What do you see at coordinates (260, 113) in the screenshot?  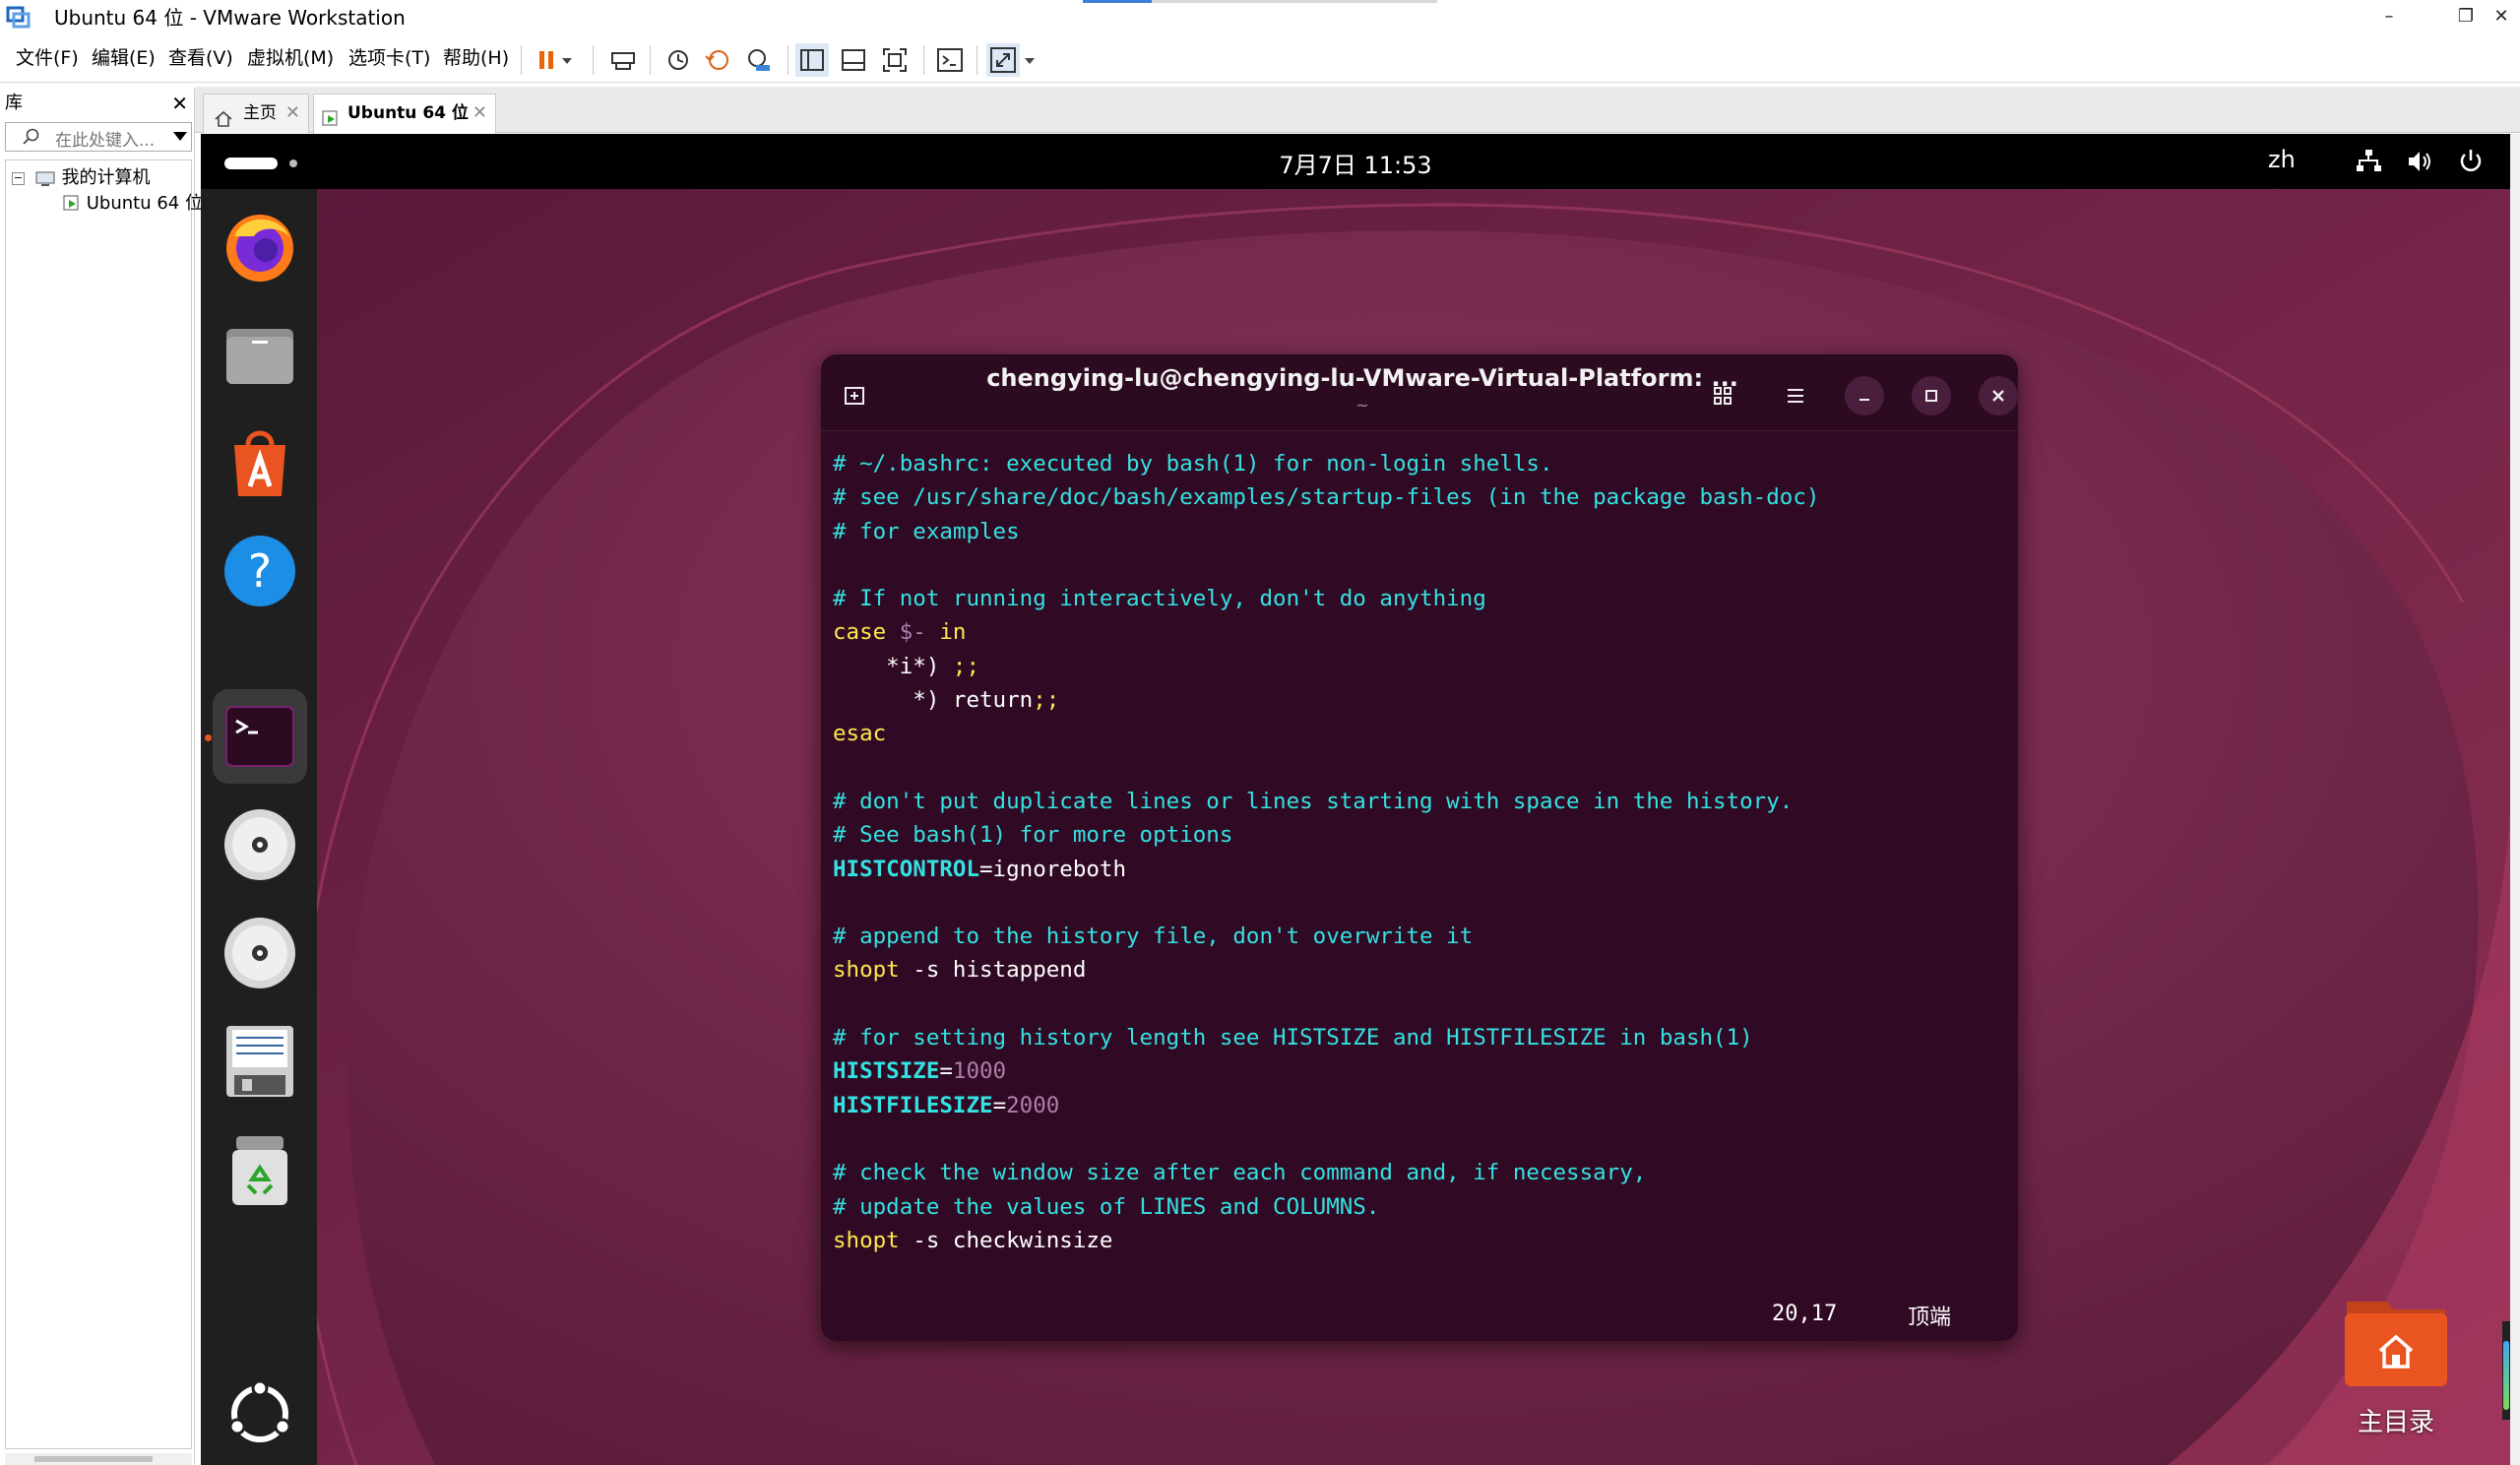 I see `tab-label-home: 主页` at bounding box center [260, 113].